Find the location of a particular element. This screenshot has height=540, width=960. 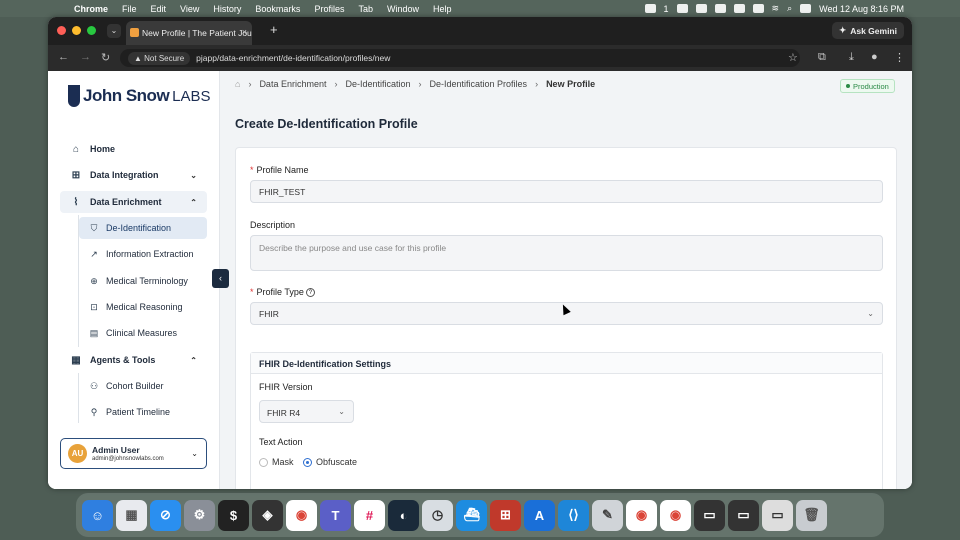

new-tab-button: + is located at coordinates (274, 29).